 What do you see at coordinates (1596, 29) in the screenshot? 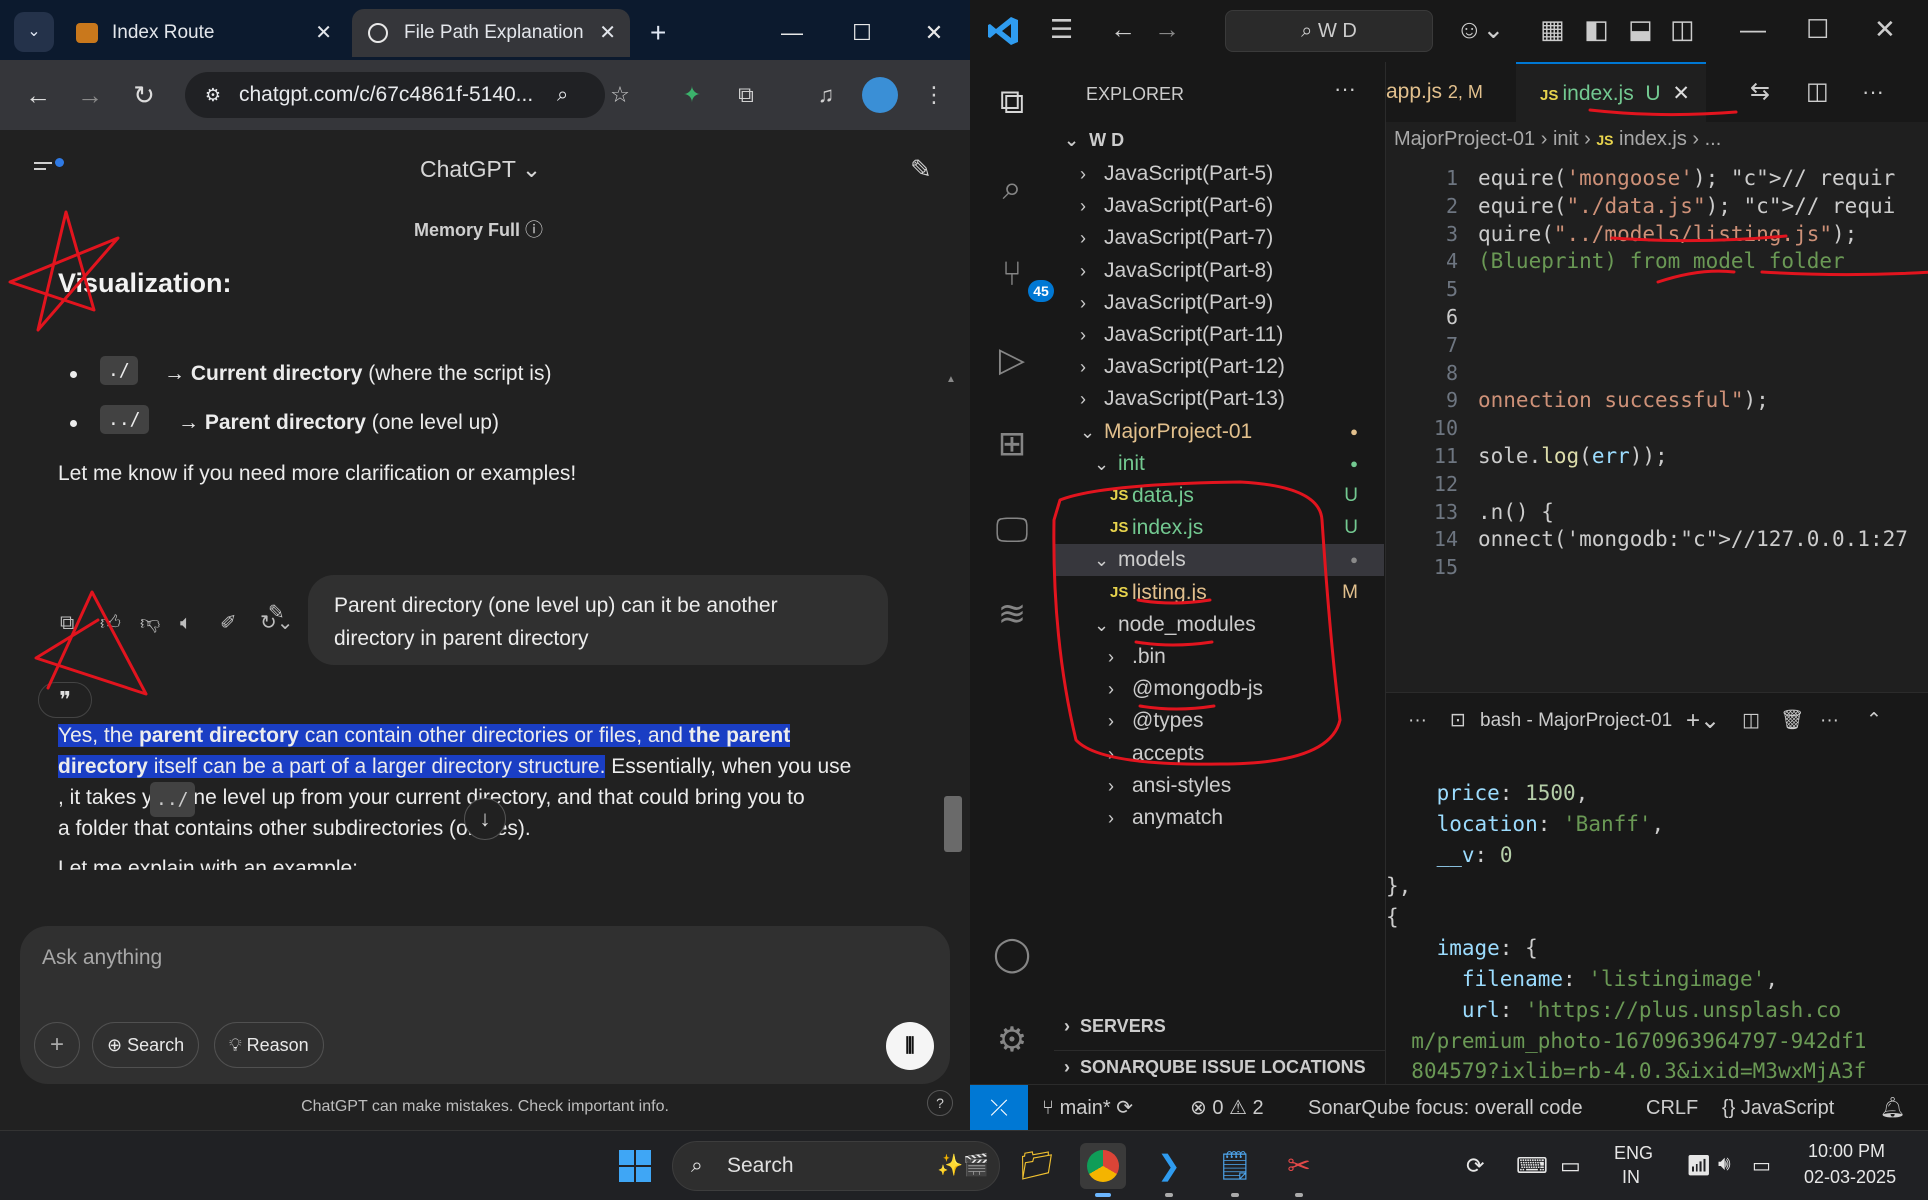
I see `toggle-sidebar-icon: ◧` at bounding box center [1596, 29].